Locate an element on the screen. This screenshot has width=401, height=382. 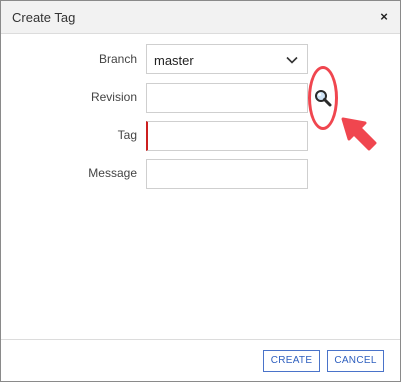
branch-label: Branch is located at coordinates (117, 59).